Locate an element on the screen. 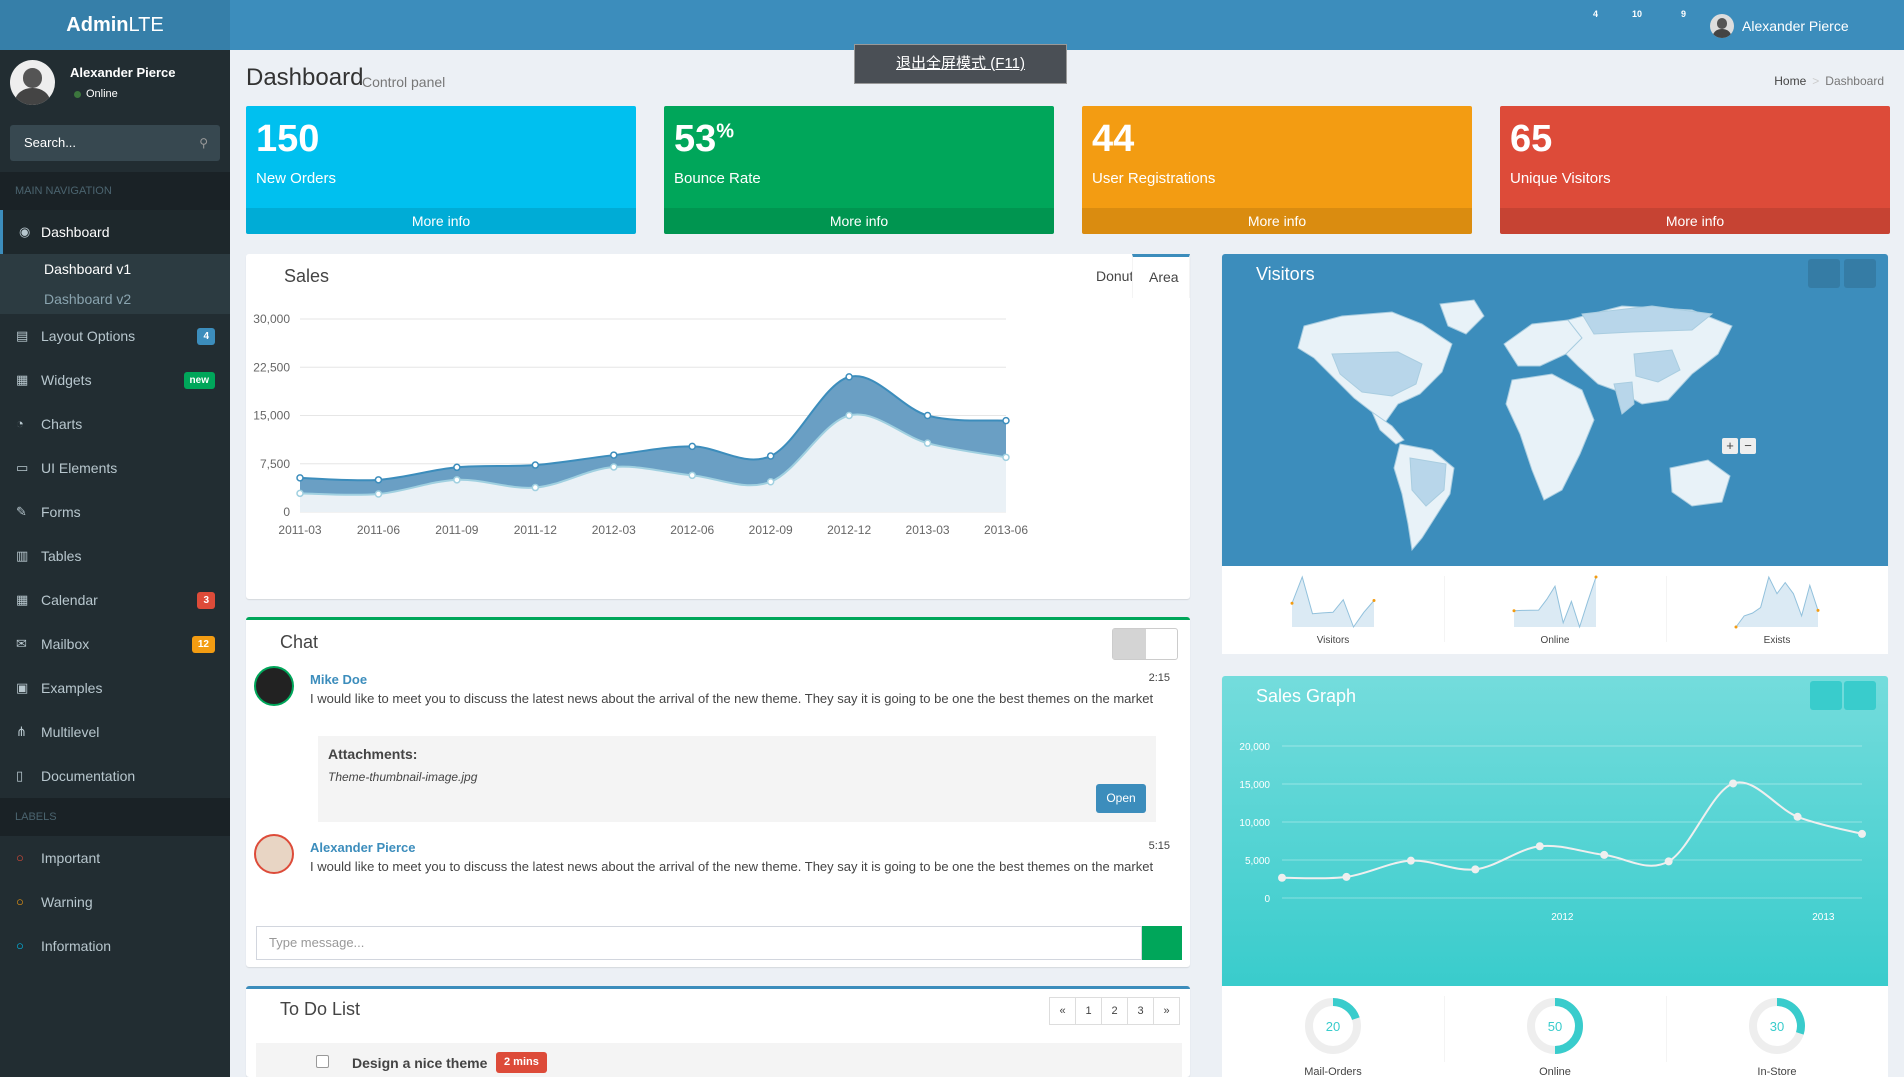 This screenshot has width=1904, height=1077. tasks-badge: 9 is located at coordinates (1683, 14).